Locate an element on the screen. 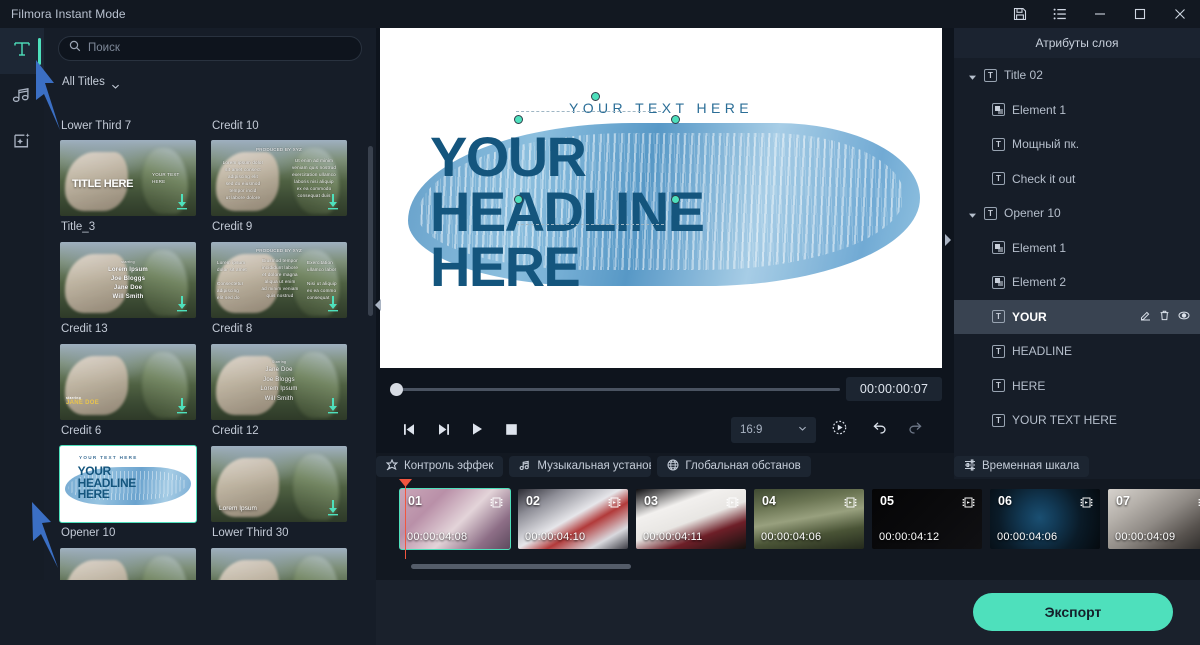 The image size is (1200, 645). snapshot-button is located at coordinates (839, 430).